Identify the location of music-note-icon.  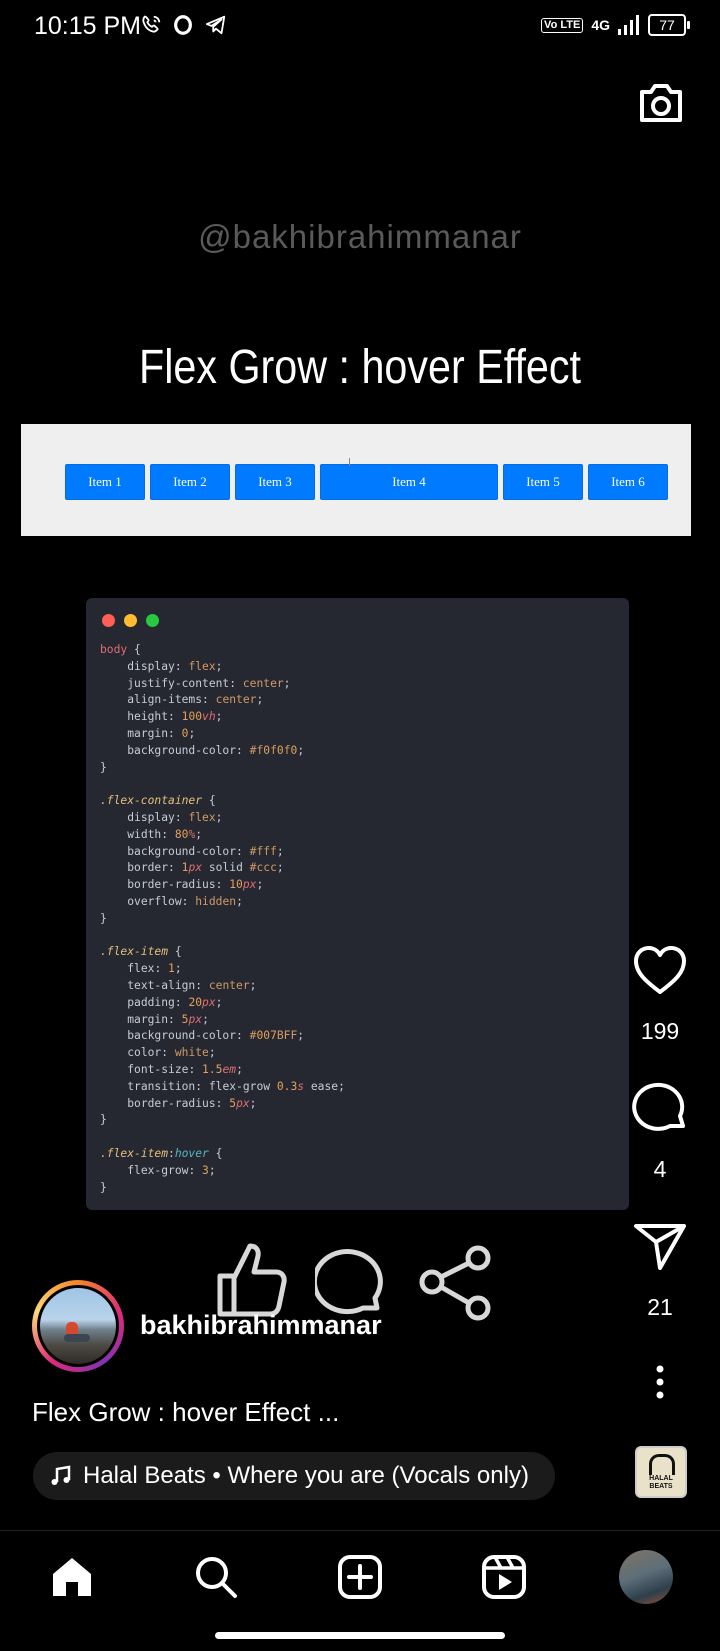
(61, 1475).